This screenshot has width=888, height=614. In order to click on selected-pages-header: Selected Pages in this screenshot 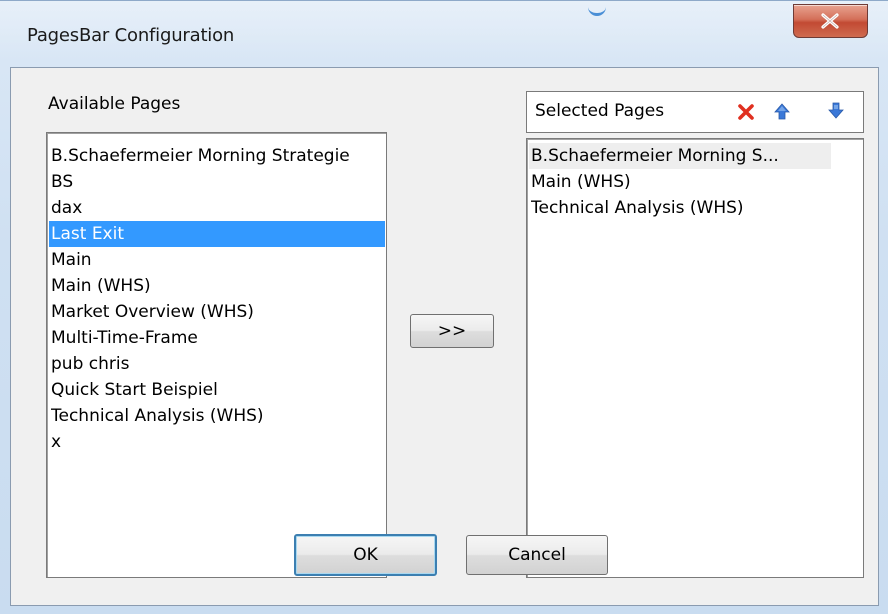, I will do `click(695, 112)`.